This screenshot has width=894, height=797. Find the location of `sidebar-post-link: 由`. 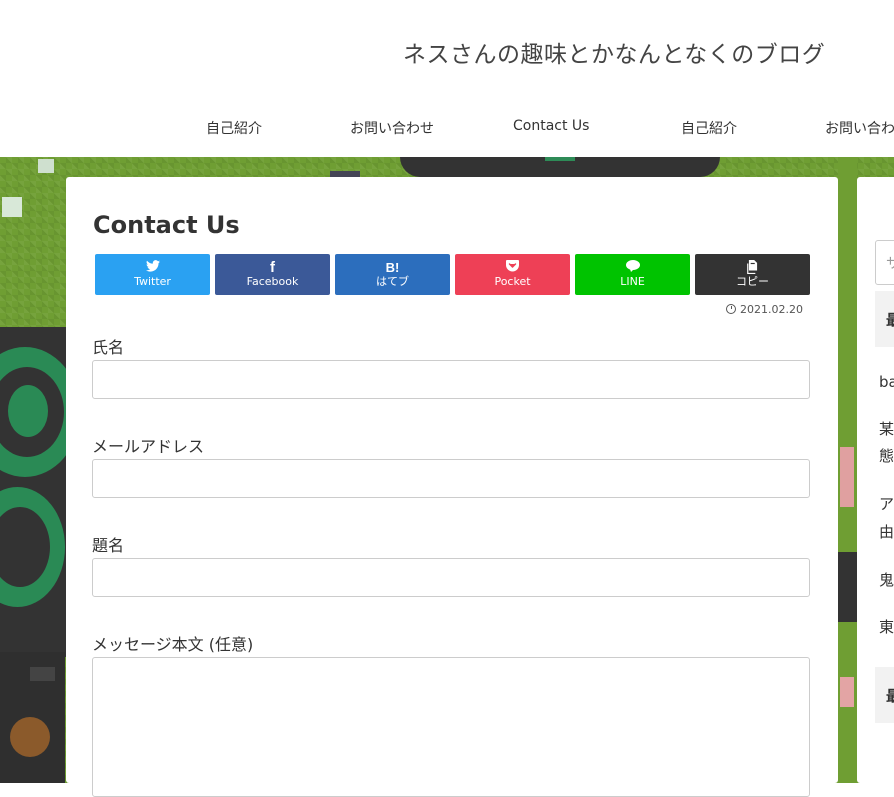

sidebar-post-link: 由 is located at coordinates (886, 532).